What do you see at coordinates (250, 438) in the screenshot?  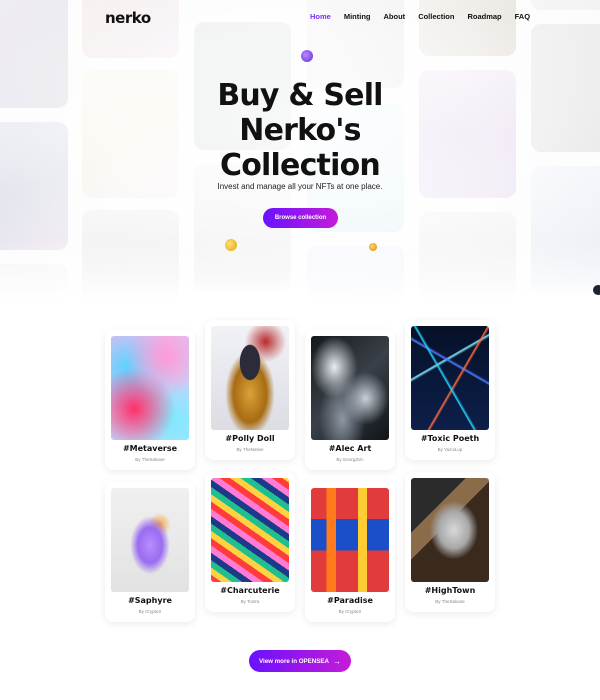 I see `nft-title: #Polly Doll` at bounding box center [250, 438].